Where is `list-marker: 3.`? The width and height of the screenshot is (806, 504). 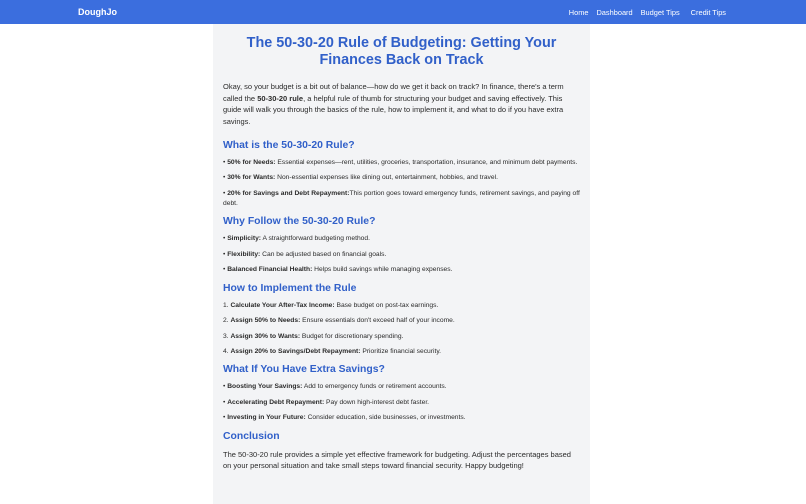 list-marker: 3. is located at coordinates (226, 336).